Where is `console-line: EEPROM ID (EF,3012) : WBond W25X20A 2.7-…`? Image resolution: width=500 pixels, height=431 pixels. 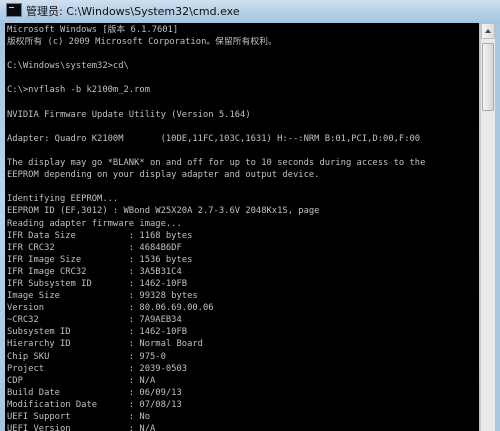
console-line: EEPROM ID (EF,3012) : WBond W25X20A 2.7-… is located at coordinates (163, 211).